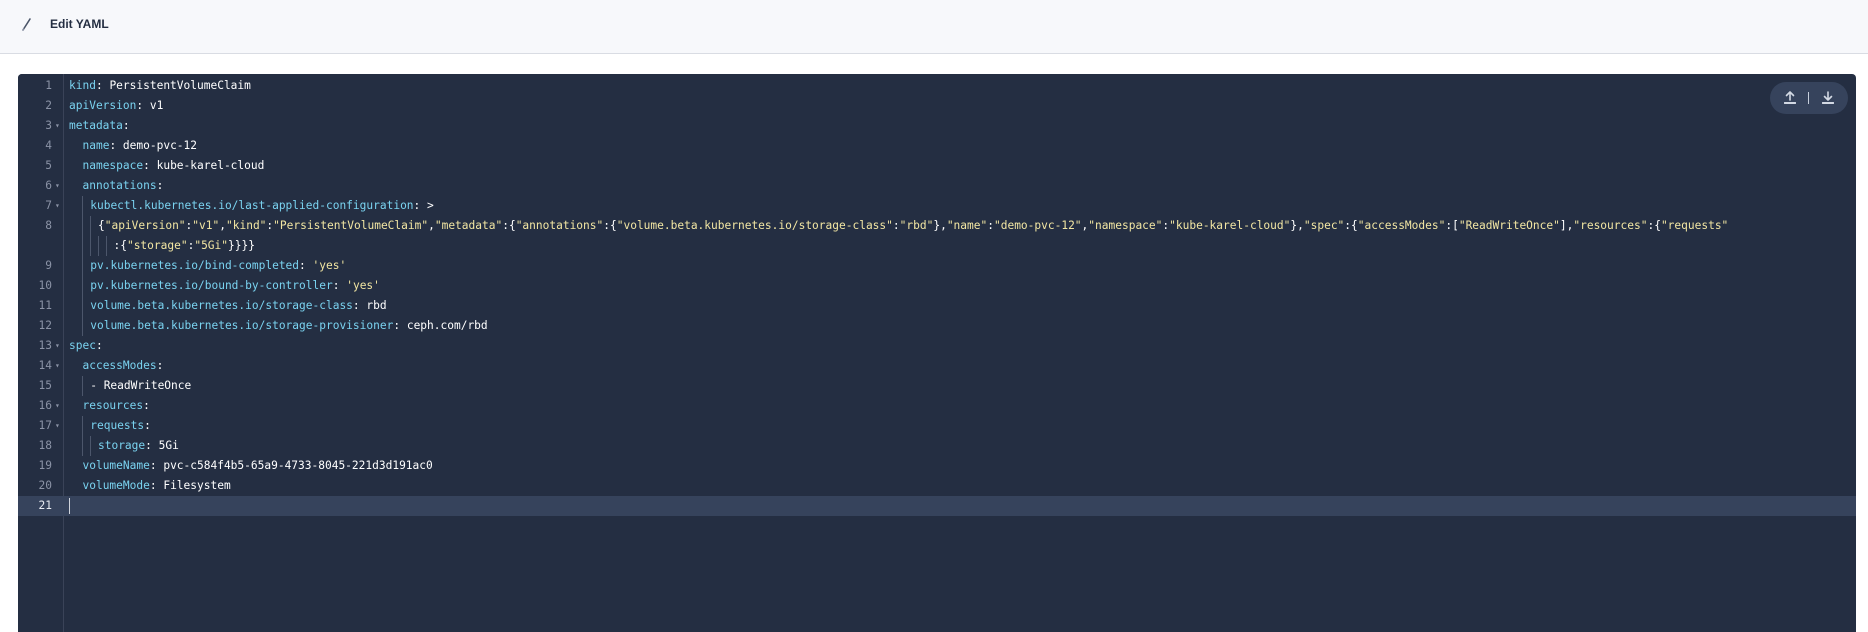 The image size is (1868, 632). What do you see at coordinates (162, 246) in the screenshot?
I see `code-text: :{"storage":"5Gi"}}}}` at bounding box center [162, 246].